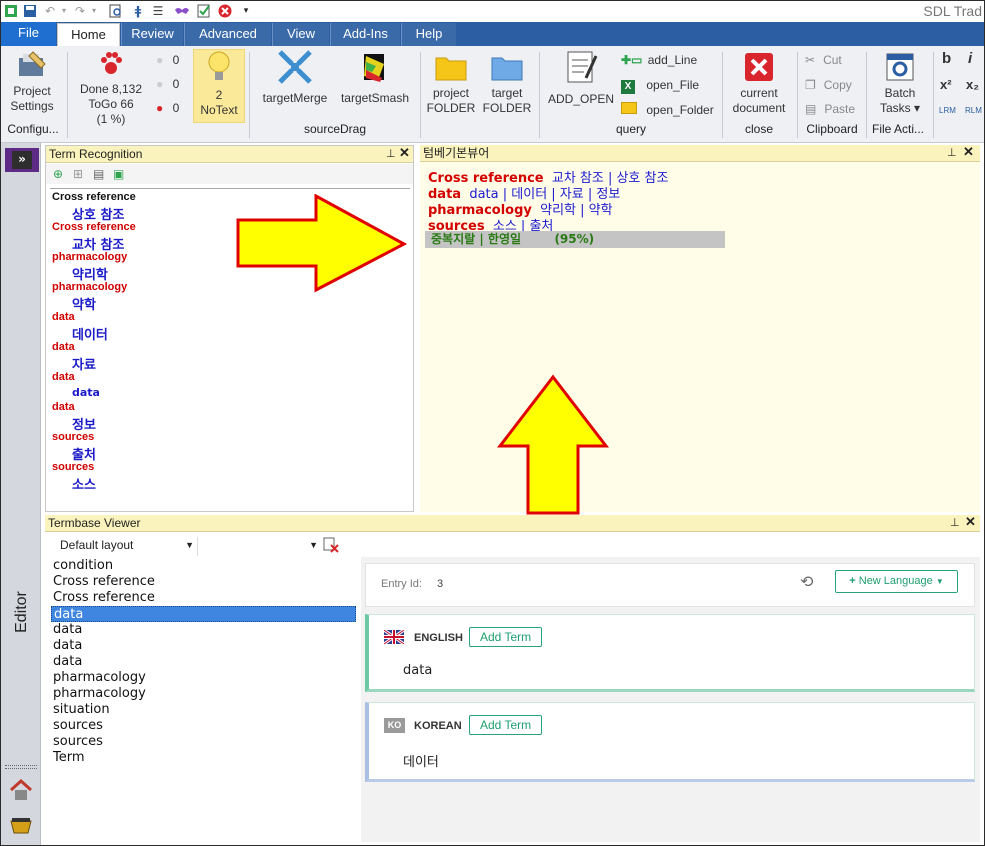 The image size is (985, 846). I want to click on editor-view-label: Editor, so click(22, 612).